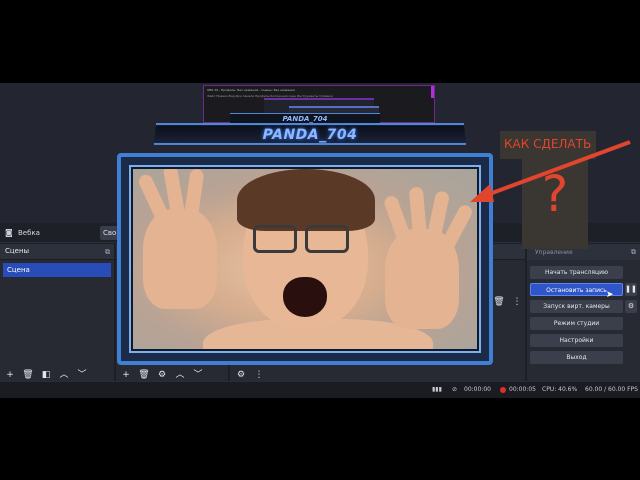 This screenshot has width=640, height=480. Describe the element at coordinates (10, 375) in the screenshot. I see `add-scene-button: +` at that location.